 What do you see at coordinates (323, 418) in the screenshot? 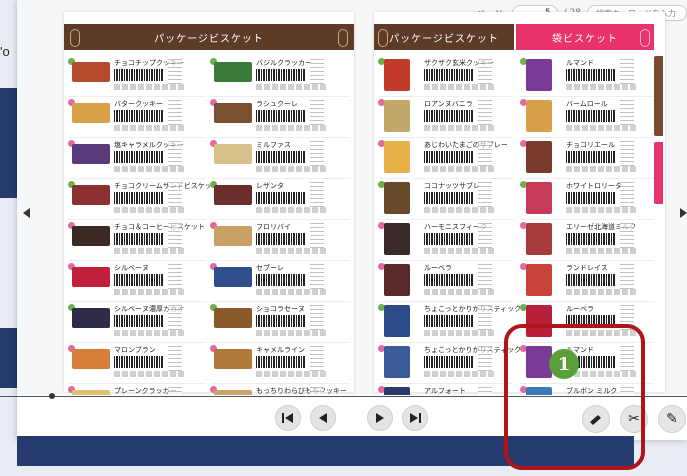
I see `prev-button` at bounding box center [323, 418].